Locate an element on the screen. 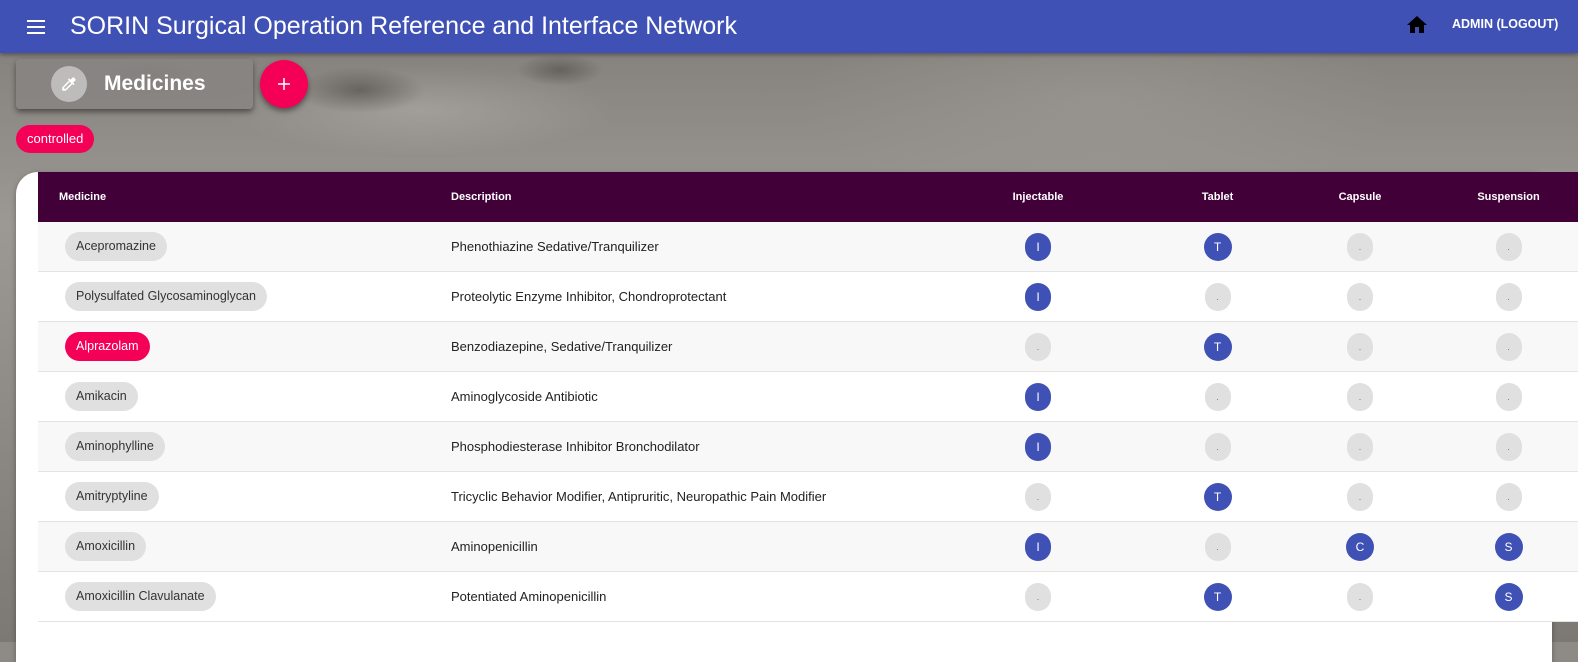 Image resolution: width=1578 pixels, height=662 pixels. filter-chip-controlled: controlled is located at coordinates (55, 139).